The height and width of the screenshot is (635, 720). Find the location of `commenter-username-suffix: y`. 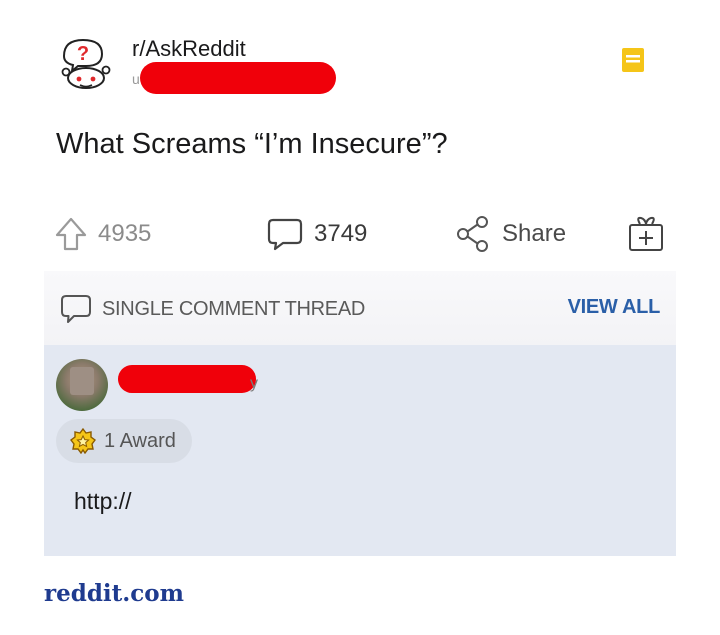

commenter-username-suffix: y is located at coordinates (254, 384).